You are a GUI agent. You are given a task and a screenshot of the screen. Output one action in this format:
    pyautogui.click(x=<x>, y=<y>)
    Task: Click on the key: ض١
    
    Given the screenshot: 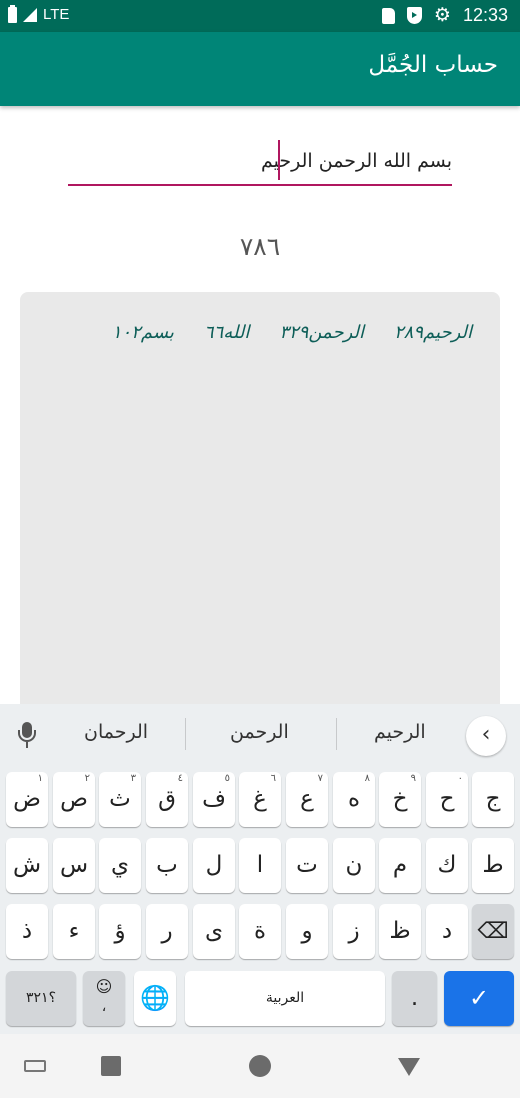 What is the action you would take?
    pyautogui.click(x=27, y=799)
    